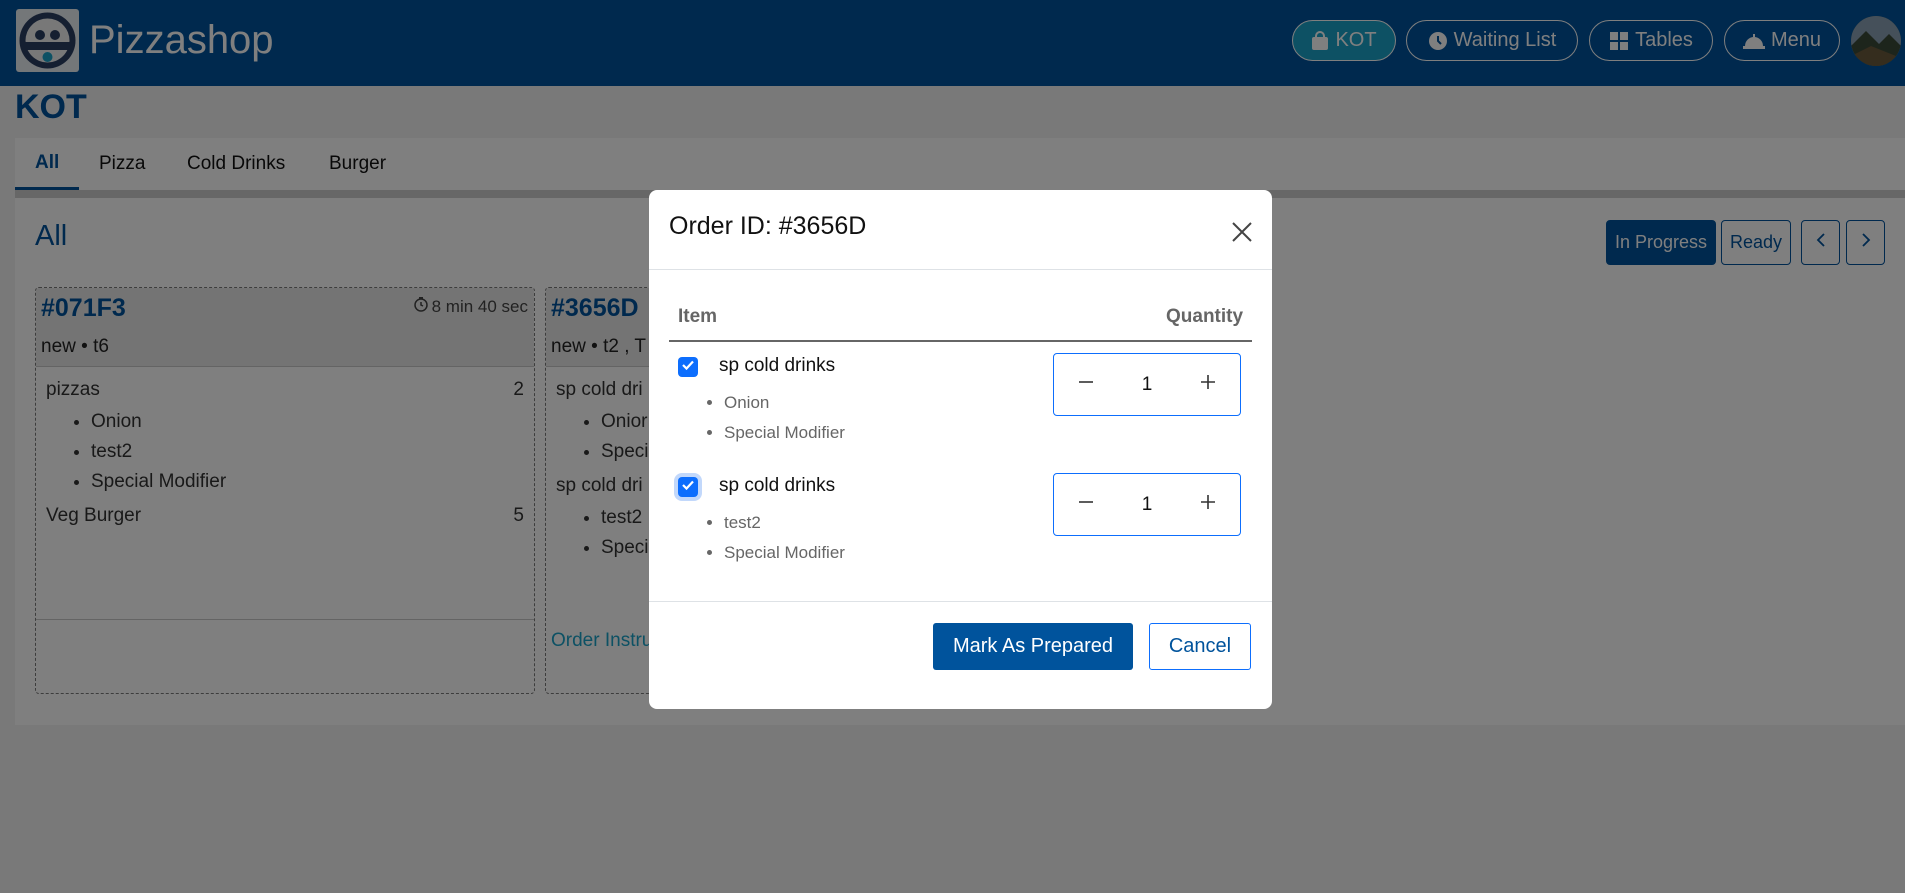 This screenshot has height=893, width=1905. Describe the element at coordinates (1200, 646) in the screenshot. I see `cancel-button: Cancel` at that location.